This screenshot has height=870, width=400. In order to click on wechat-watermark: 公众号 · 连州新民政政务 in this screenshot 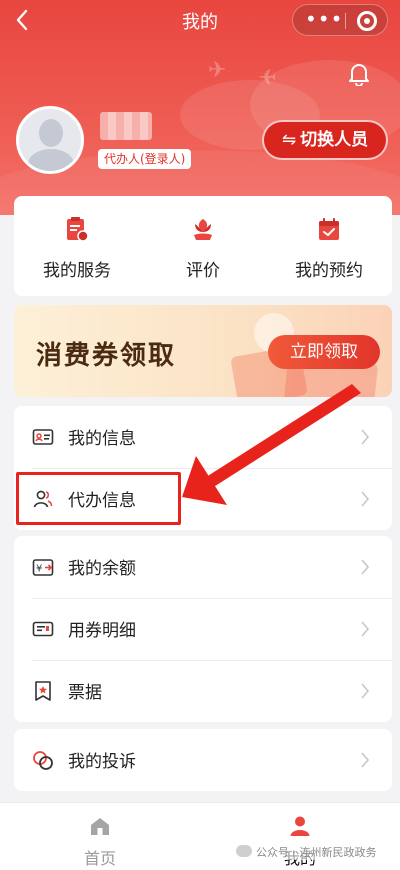, I will do `click(306, 852)`.